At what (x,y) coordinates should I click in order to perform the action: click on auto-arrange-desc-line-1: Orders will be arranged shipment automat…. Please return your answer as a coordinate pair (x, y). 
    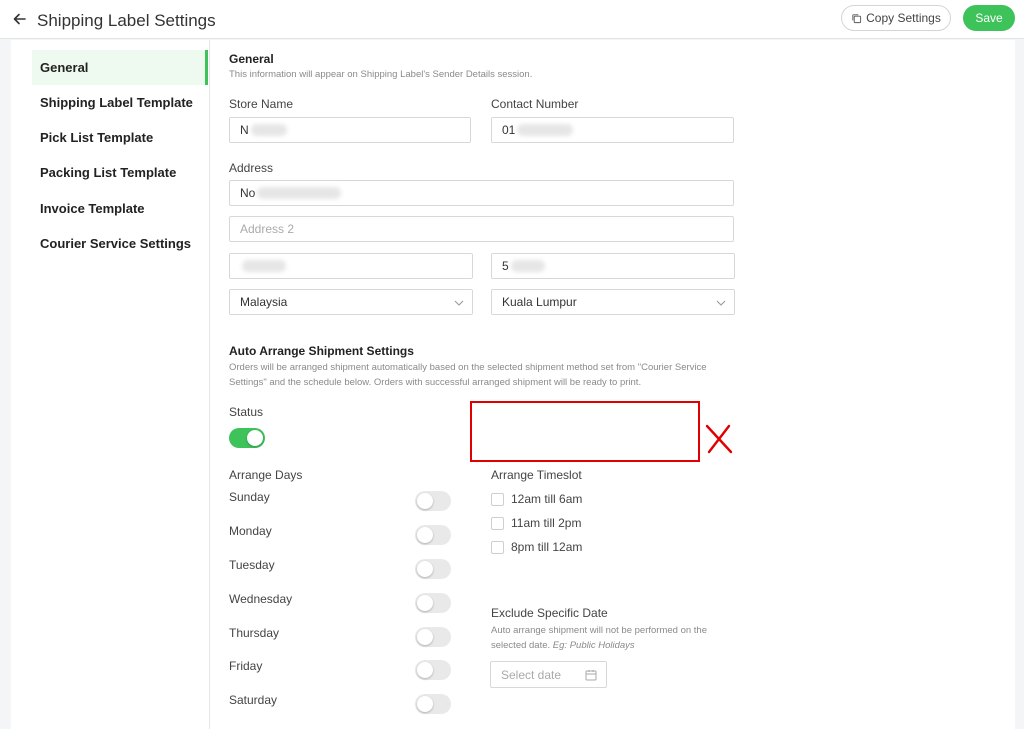
    Looking at the image, I should click on (468, 367).